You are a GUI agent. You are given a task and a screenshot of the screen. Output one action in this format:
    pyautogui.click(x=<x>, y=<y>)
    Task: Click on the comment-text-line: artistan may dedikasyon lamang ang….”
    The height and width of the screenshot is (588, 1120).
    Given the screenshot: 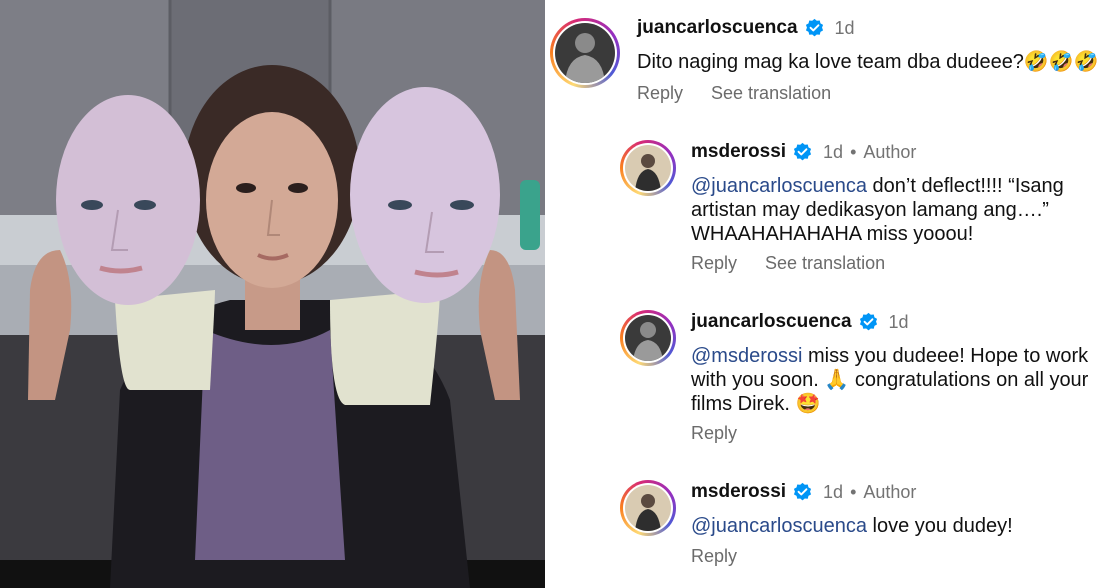 What is the action you would take?
    pyautogui.click(x=870, y=210)
    